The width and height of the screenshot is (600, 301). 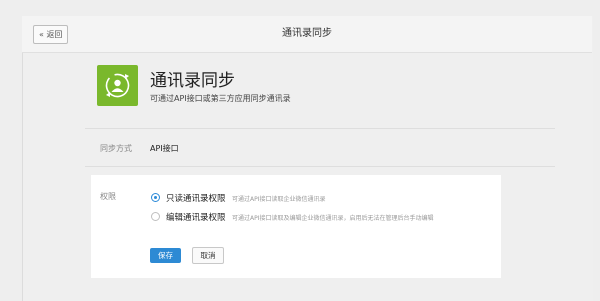 I want to click on sync-method-label: 同步方式, so click(x=116, y=148).